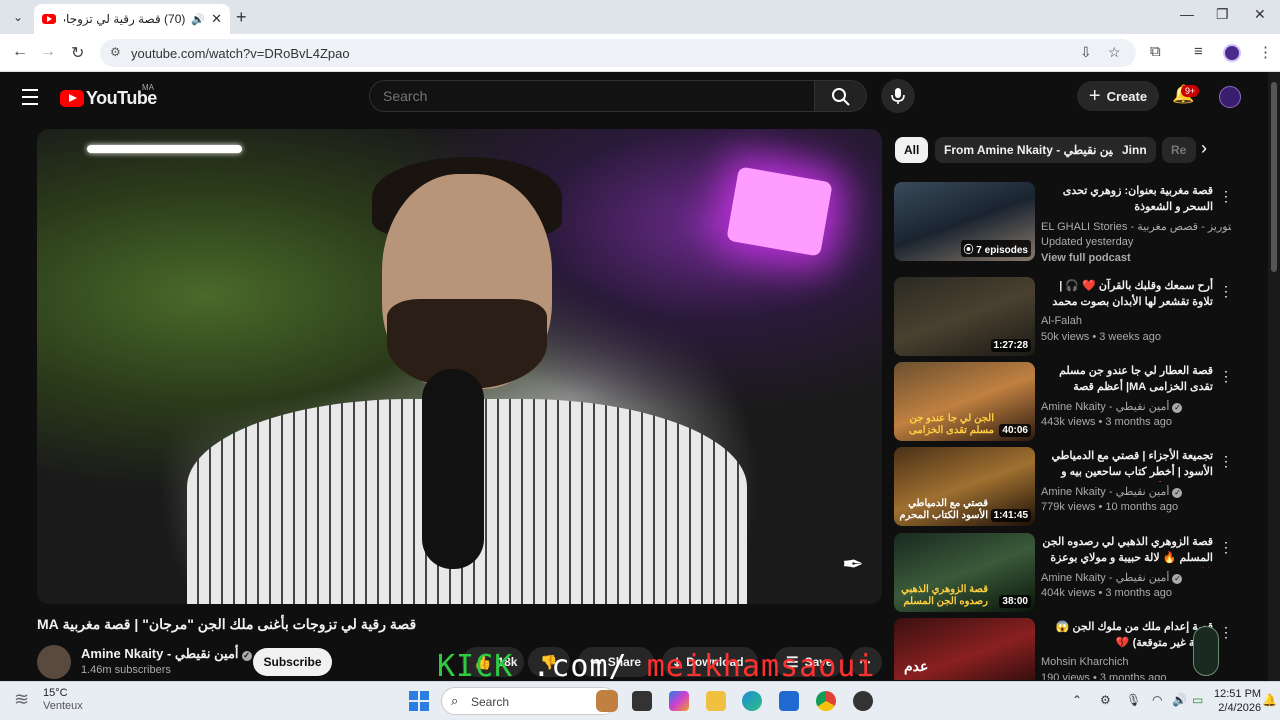 This screenshot has width=1280, height=720. What do you see at coordinates (826, 701) in the screenshot?
I see `chrome-icon` at bounding box center [826, 701].